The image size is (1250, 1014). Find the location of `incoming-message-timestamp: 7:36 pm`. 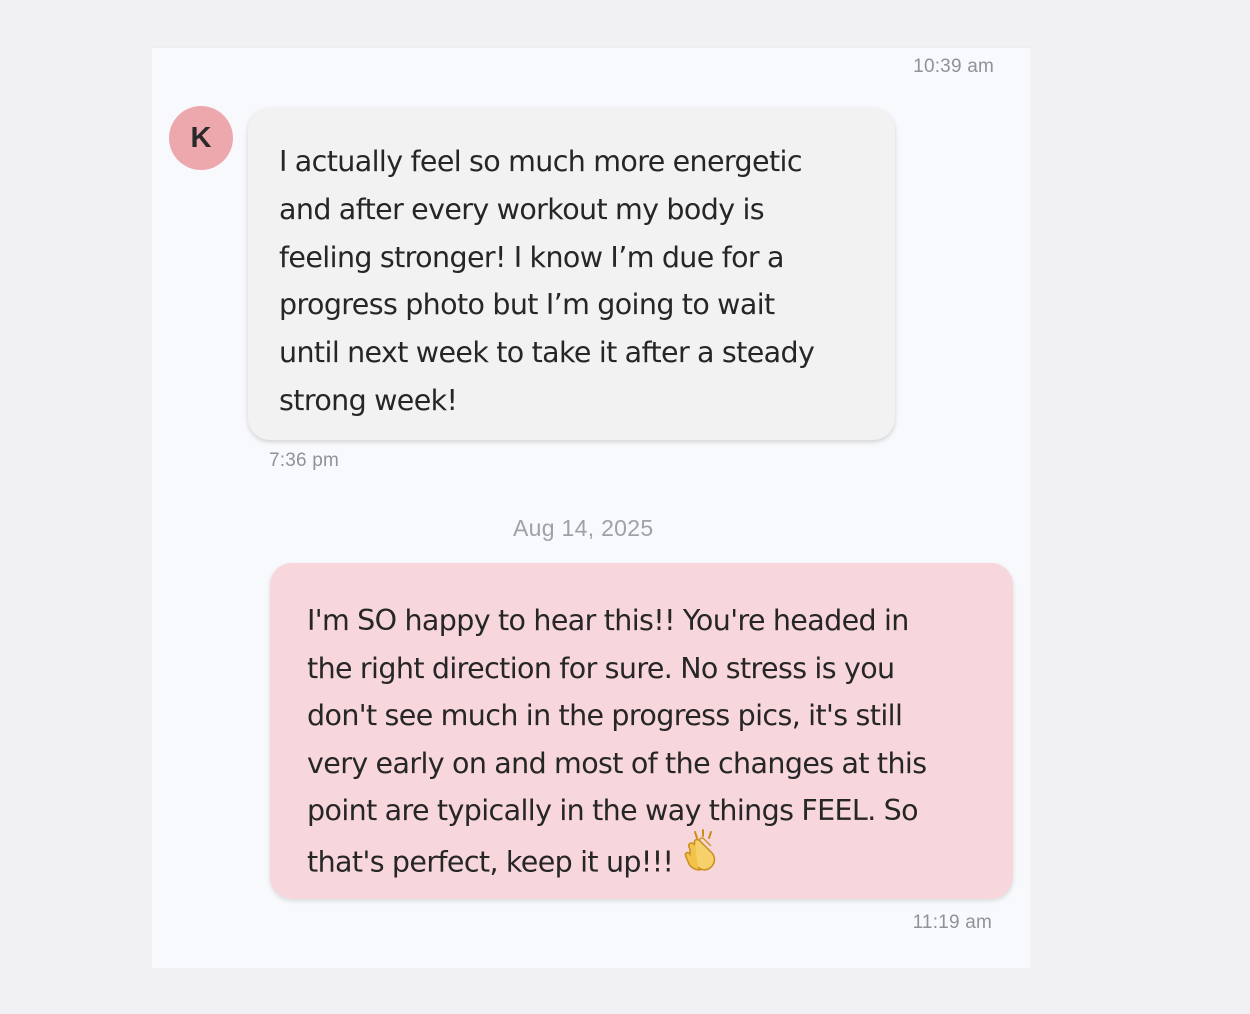

incoming-message-timestamp: 7:36 pm is located at coordinates (304, 460).